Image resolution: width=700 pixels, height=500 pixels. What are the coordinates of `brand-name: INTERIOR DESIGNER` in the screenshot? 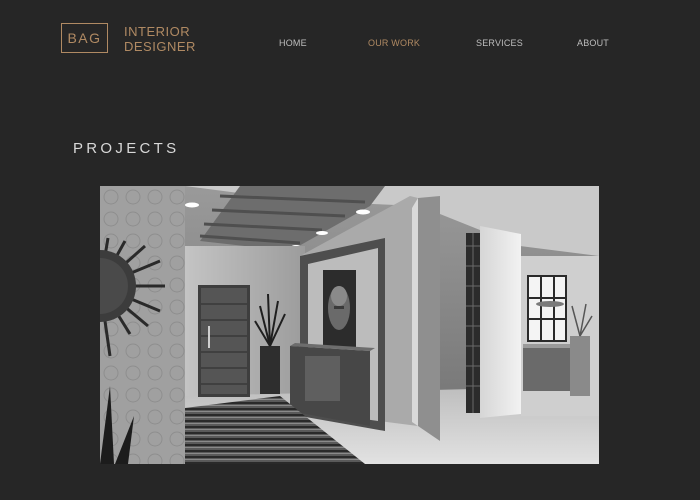 It's located at (160, 39).